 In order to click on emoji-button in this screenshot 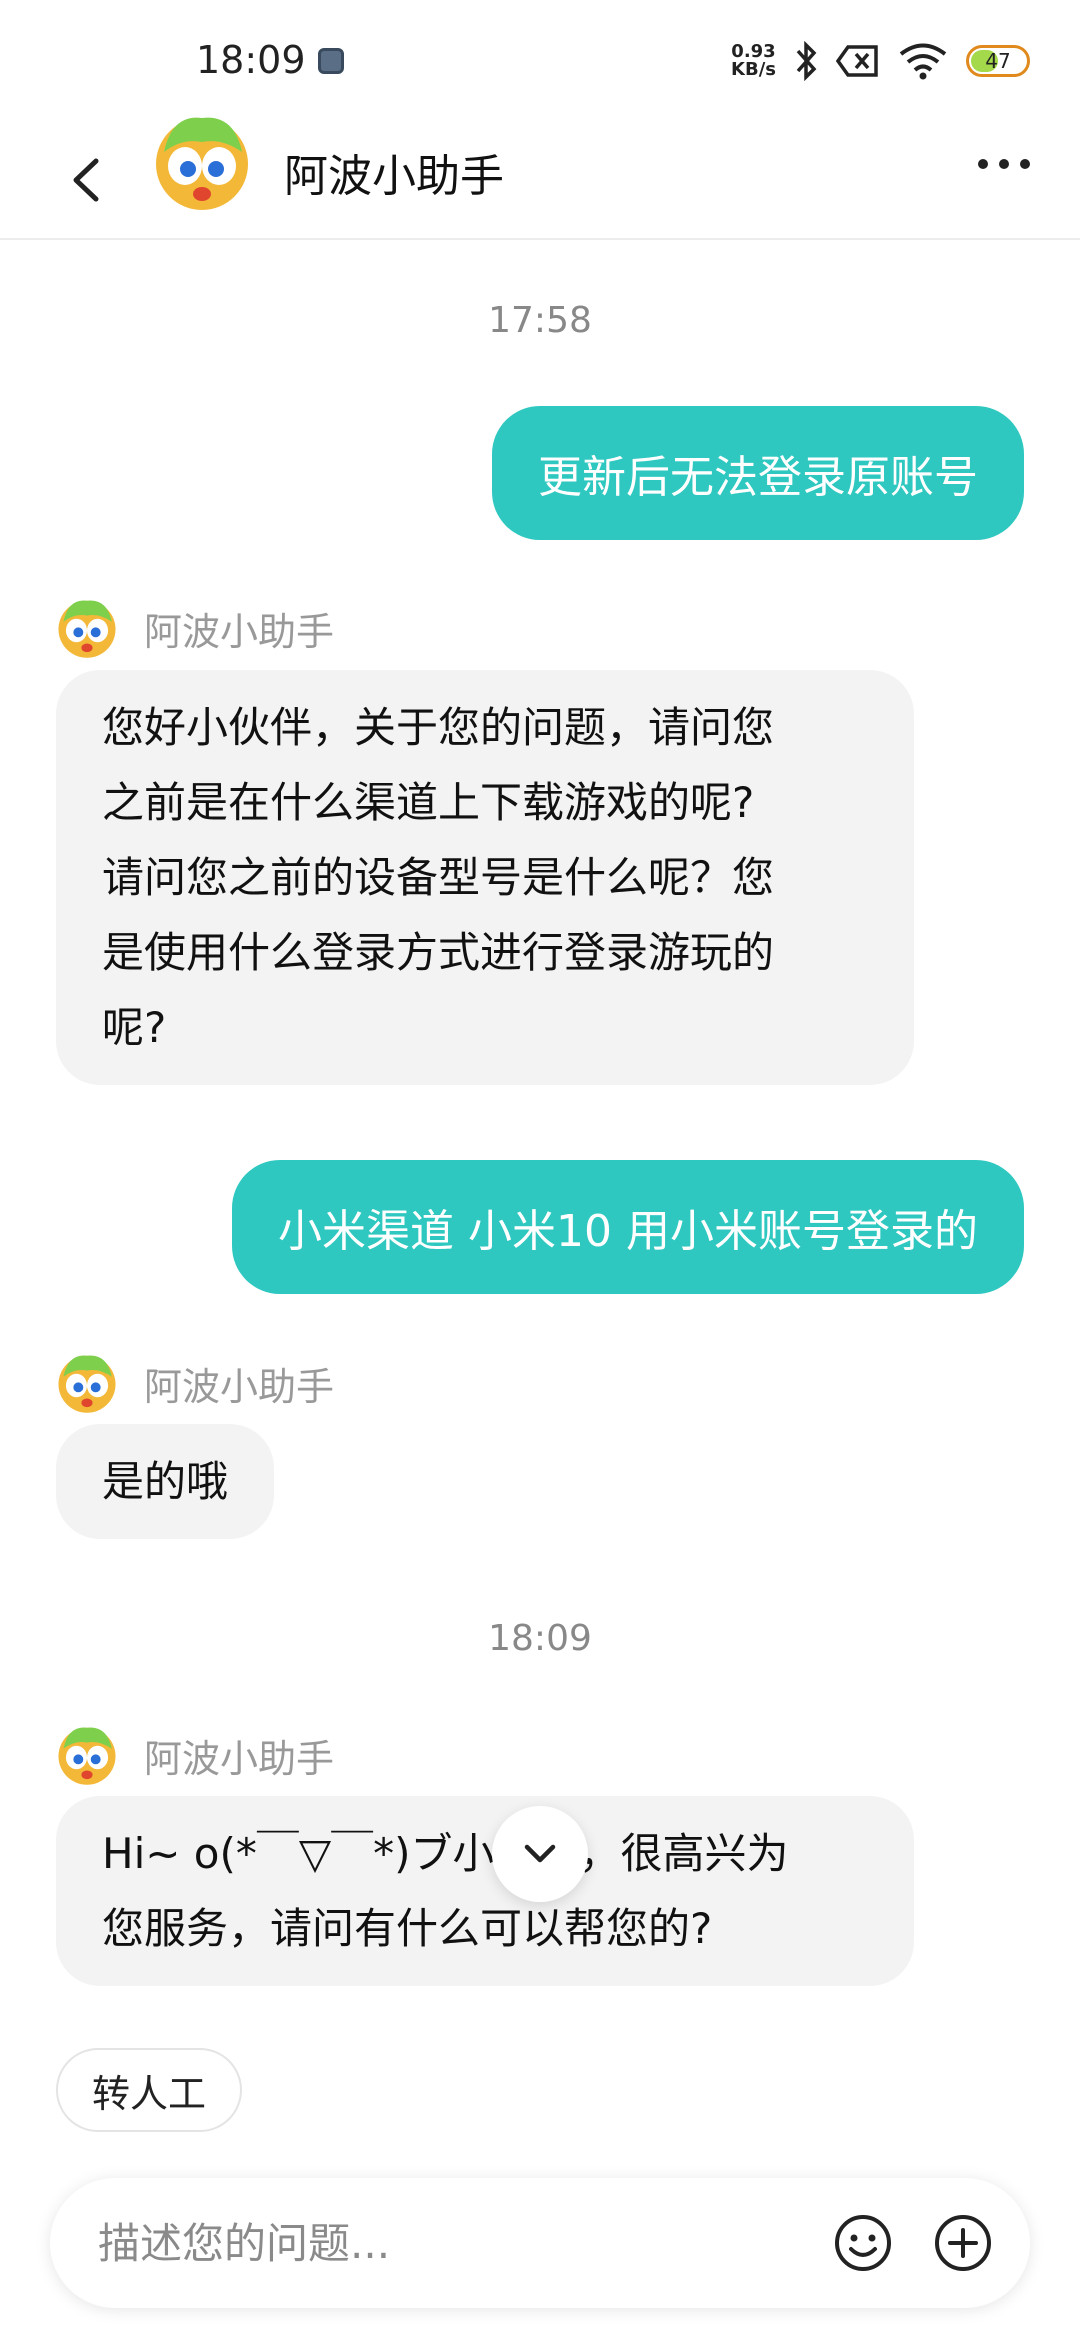, I will do `click(863, 2243)`.